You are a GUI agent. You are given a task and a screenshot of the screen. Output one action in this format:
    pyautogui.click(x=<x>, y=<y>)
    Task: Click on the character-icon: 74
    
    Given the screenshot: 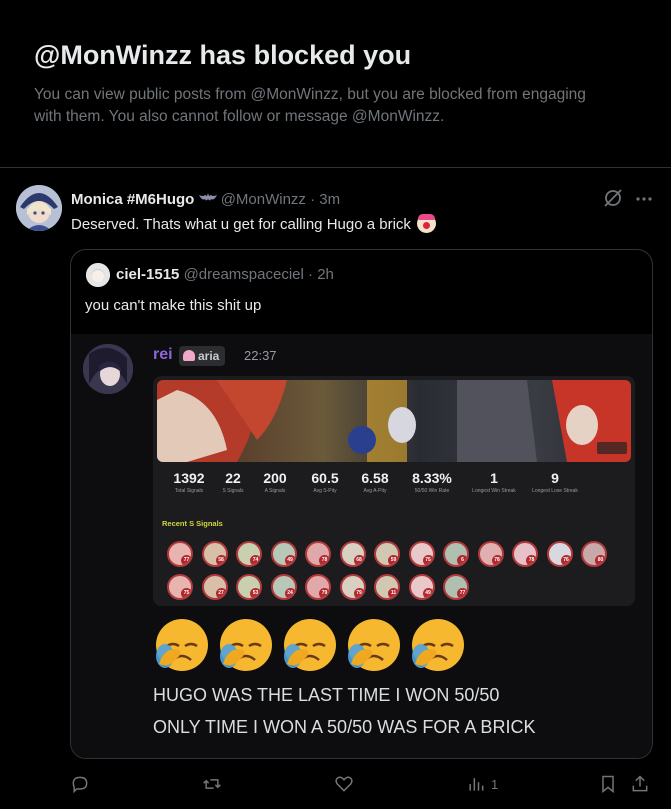 What is the action you would take?
    pyautogui.click(x=249, y=554)
    